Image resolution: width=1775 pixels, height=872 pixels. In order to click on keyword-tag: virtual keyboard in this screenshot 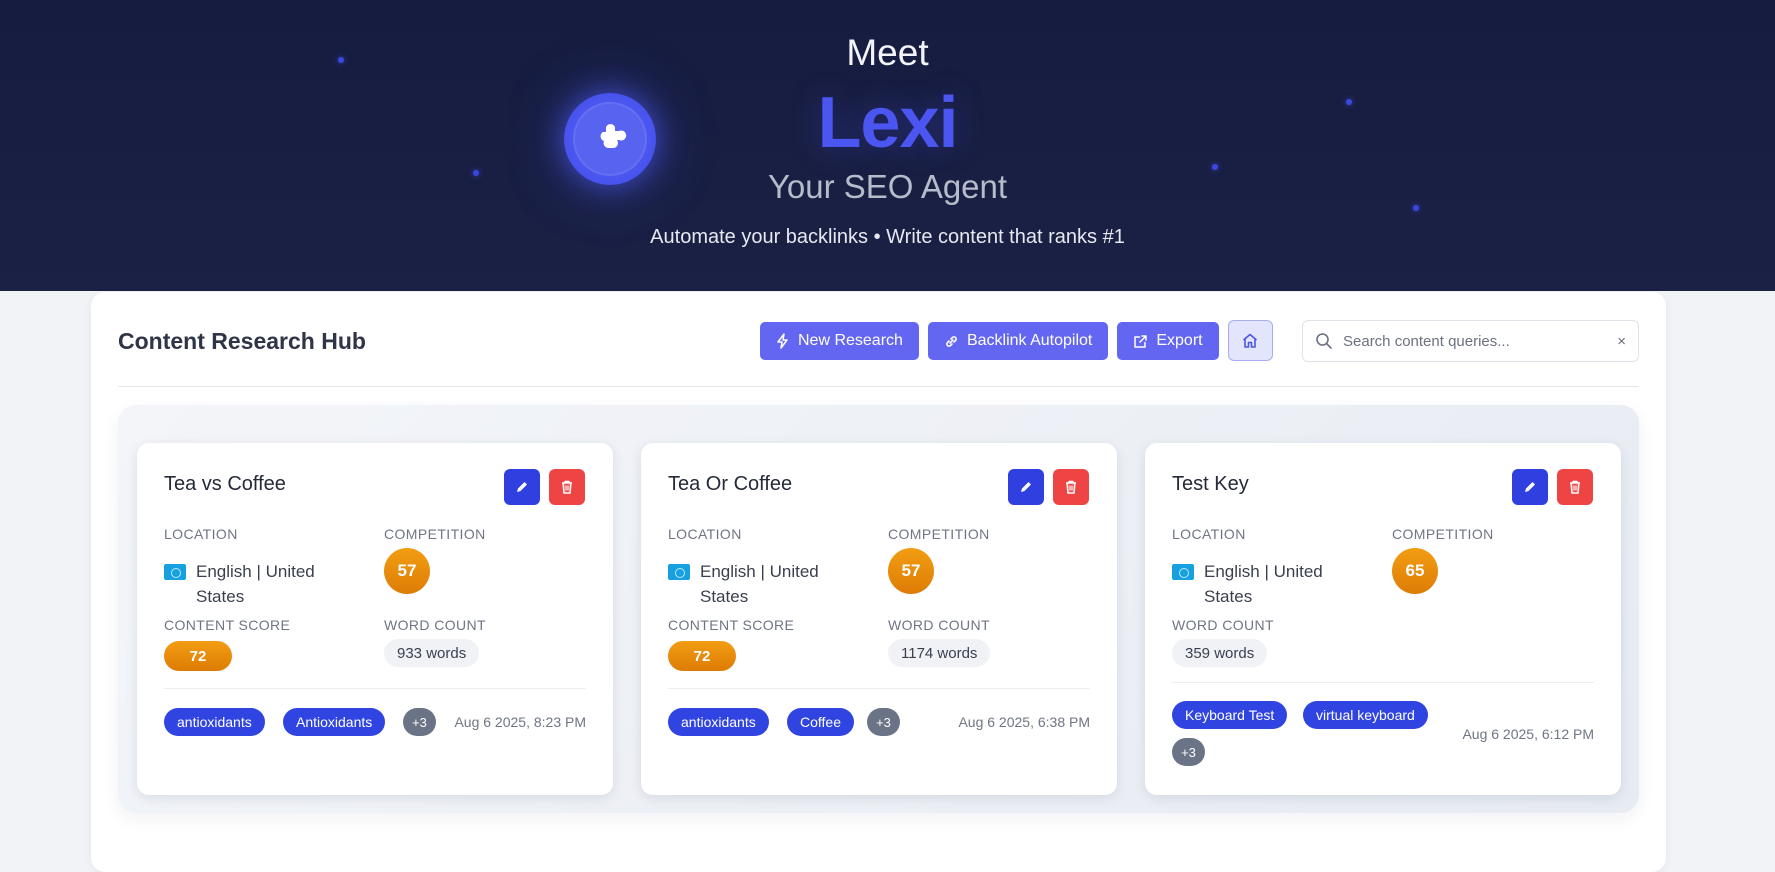, I will do `click(1365, 715)`.